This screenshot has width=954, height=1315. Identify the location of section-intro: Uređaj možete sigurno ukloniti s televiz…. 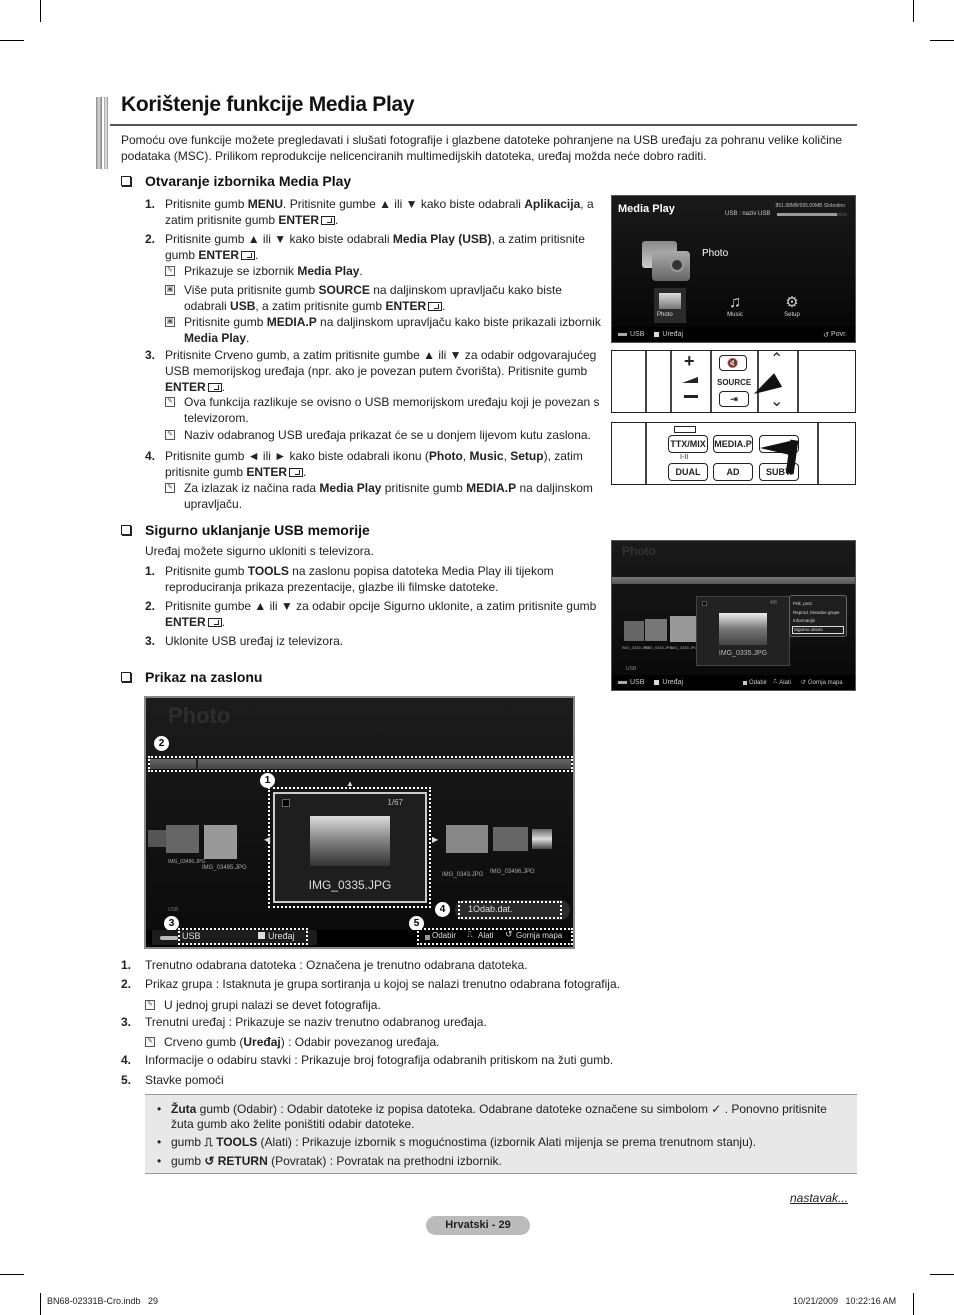
(259, 551).